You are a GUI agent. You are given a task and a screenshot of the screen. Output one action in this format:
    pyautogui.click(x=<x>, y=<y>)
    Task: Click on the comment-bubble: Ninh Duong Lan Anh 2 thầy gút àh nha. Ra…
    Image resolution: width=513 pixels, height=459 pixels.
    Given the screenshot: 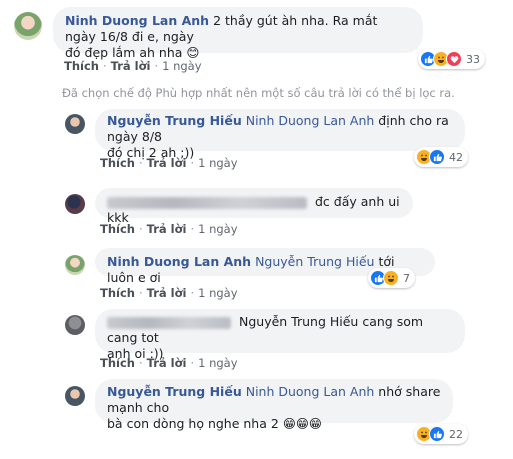 What is the action you would take?
    pyautogui.click(x=238, y=33)
    